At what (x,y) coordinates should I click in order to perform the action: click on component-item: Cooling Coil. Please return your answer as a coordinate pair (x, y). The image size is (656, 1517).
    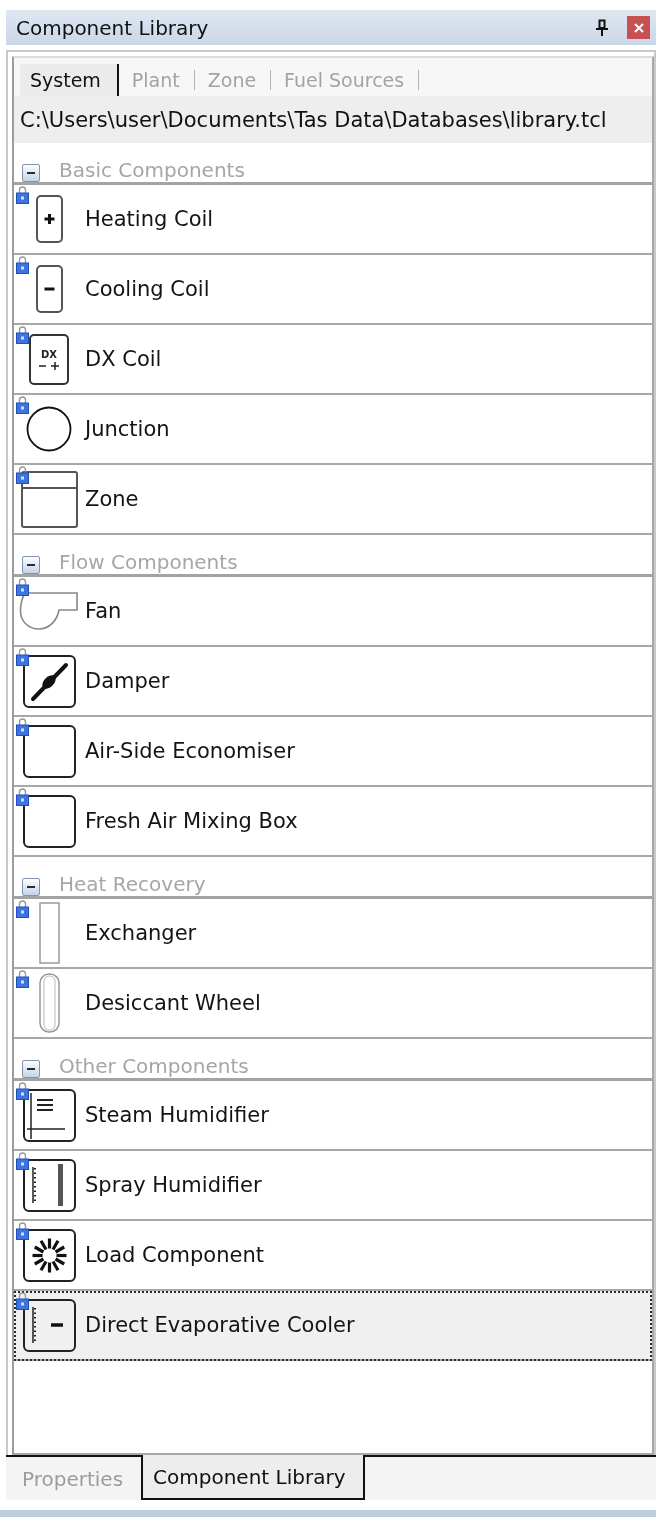
    Looking at the image, I should click on (333, 290).